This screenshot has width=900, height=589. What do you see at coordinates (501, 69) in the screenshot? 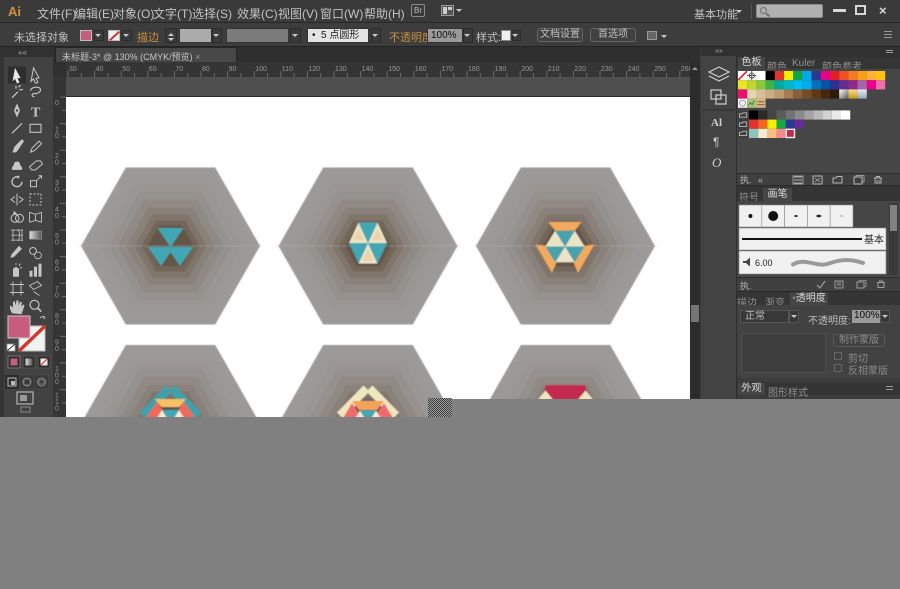
I see `svg-text: 190` at bounding box center [501, 69].